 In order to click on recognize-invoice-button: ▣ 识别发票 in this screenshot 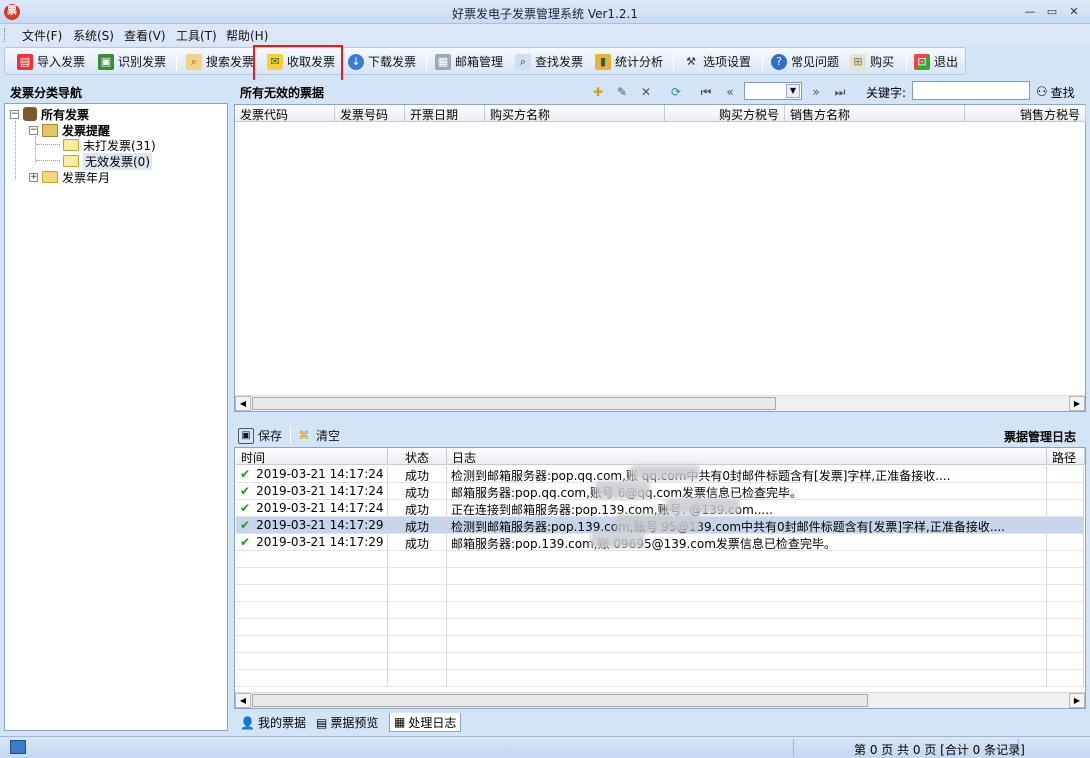, I will do `click(132, 61)`.